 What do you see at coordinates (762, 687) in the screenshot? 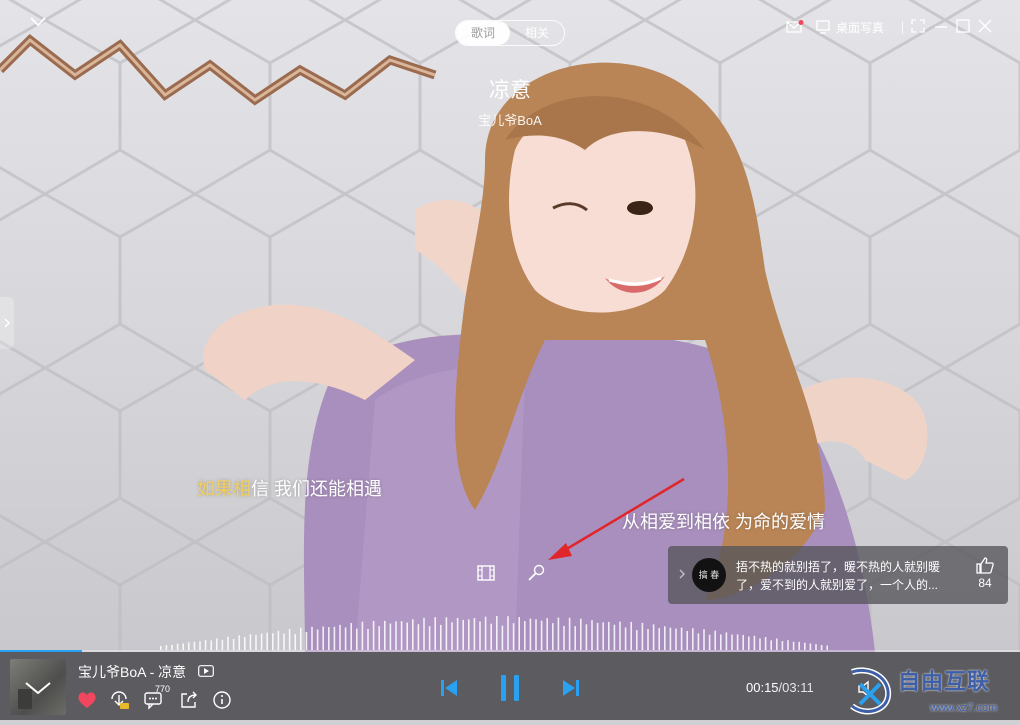
I see `current-time: 00:15` at bounding box center [762, 687].